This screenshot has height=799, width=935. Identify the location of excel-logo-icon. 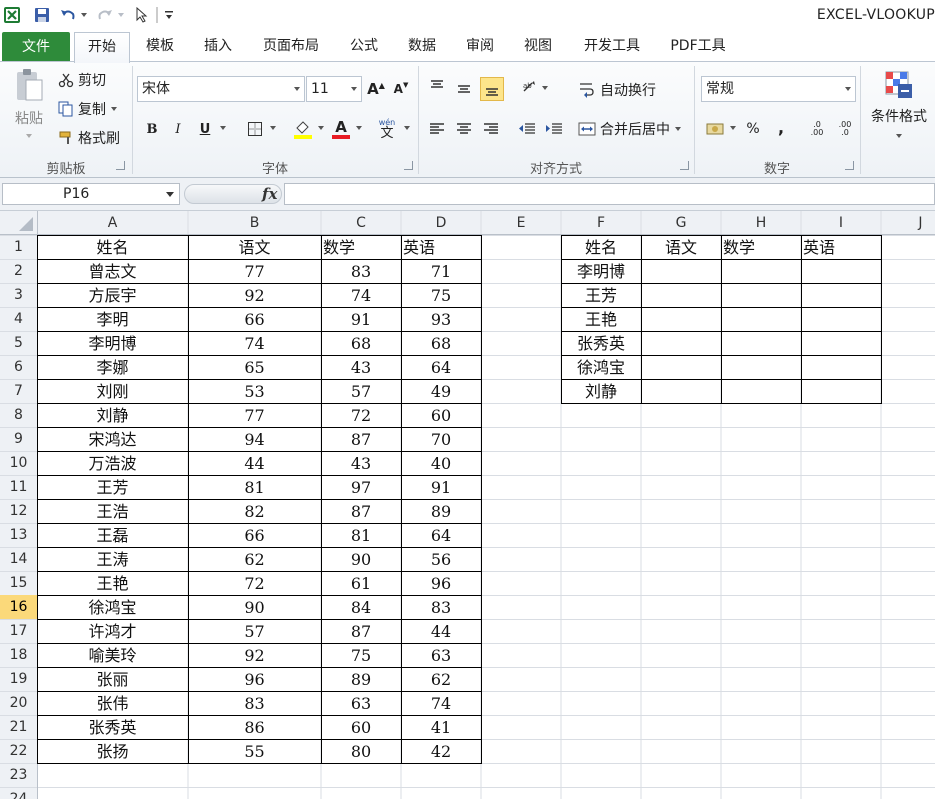
(12, 15).